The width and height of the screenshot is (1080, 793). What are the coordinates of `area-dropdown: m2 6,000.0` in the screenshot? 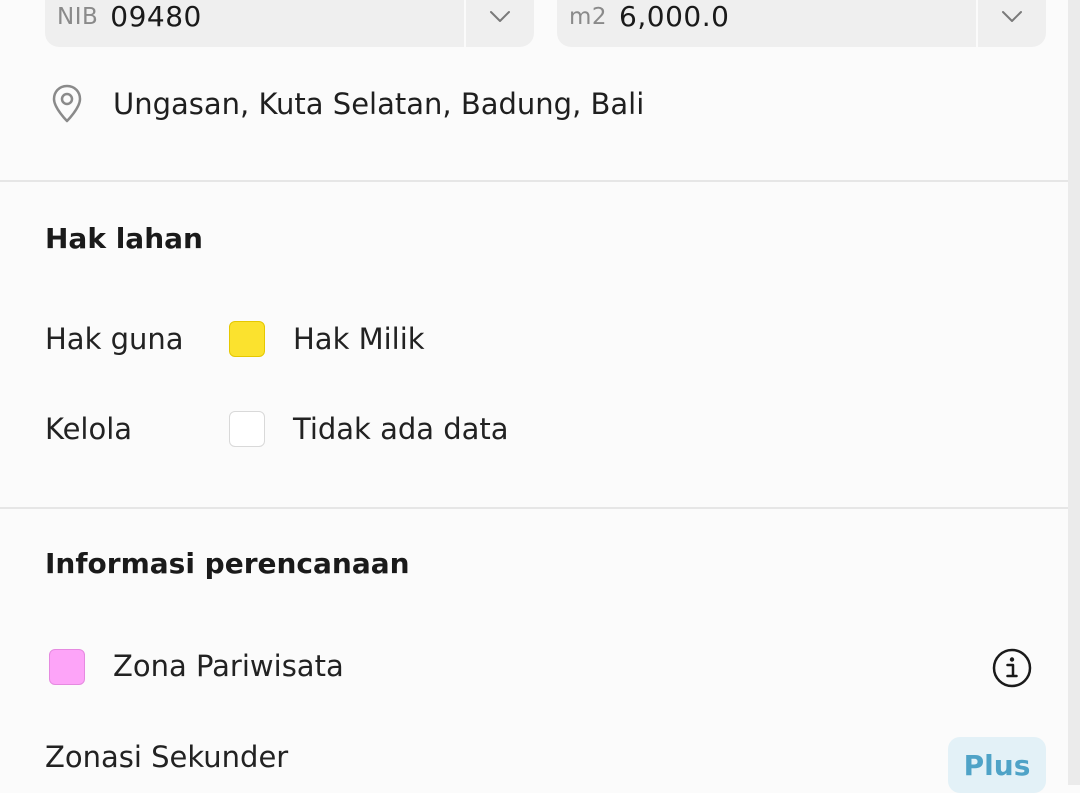 It's located at (801, 23).